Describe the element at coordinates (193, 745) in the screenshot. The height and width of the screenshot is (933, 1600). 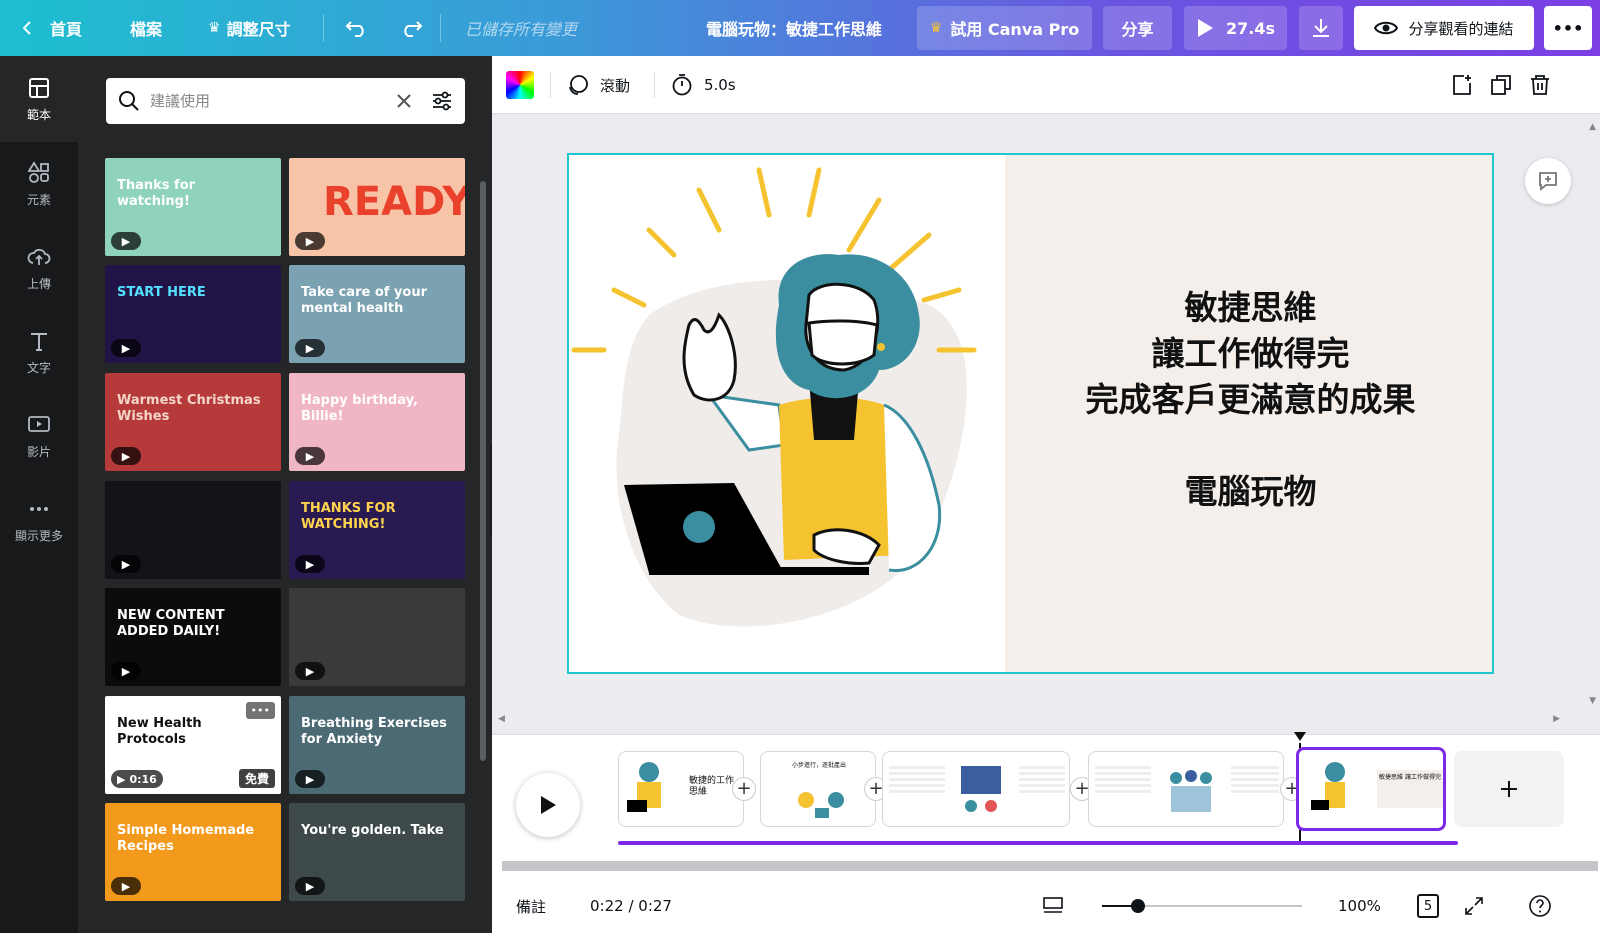
I see `template-tile: New Health Protocols ▶ 0:16 免費 •••` at that location.